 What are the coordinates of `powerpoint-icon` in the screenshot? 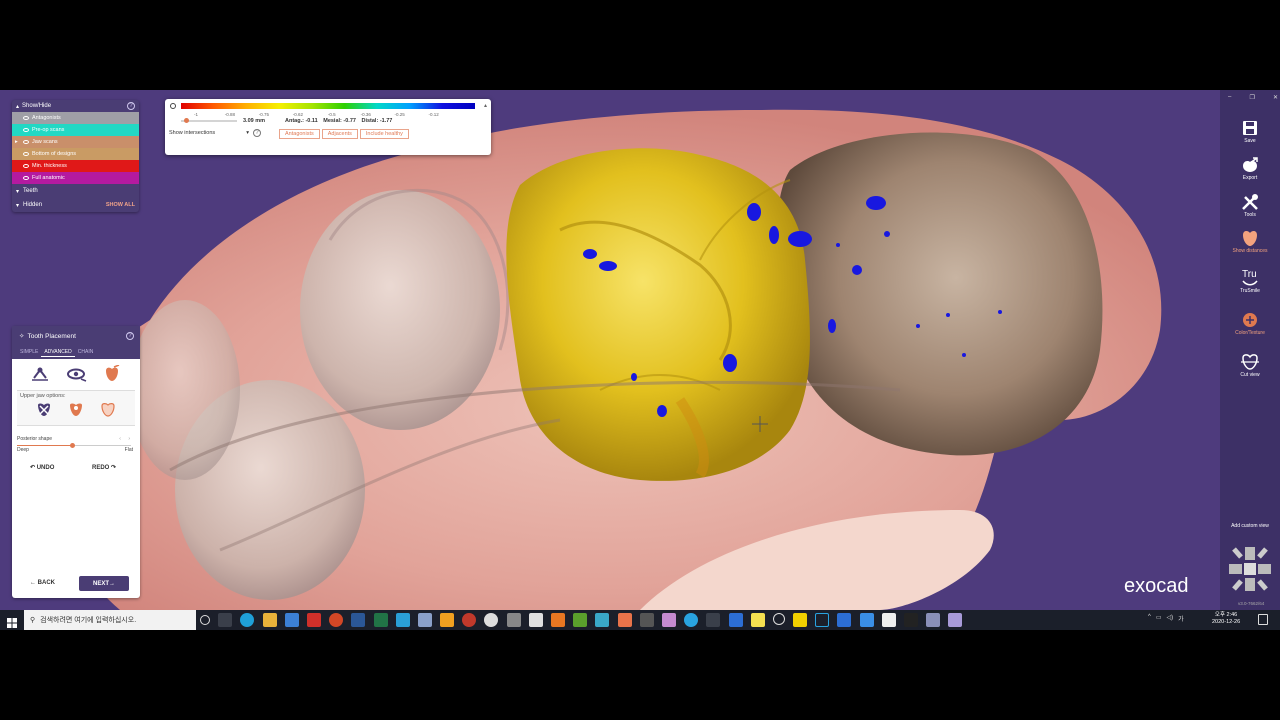 It's located at (336, 620).